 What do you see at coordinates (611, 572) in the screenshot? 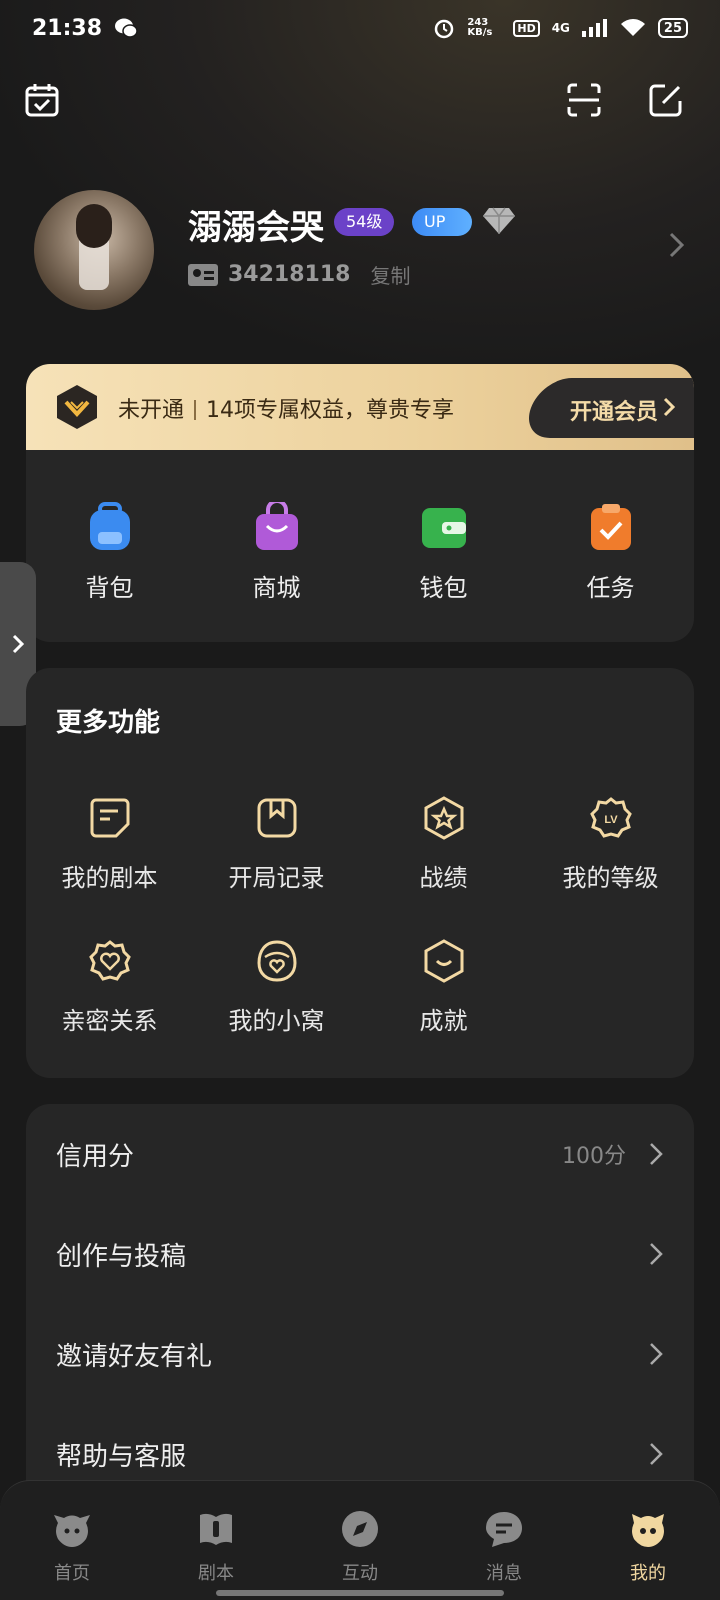
I see `quick-task: 任务` at bounding box center [611, 572].